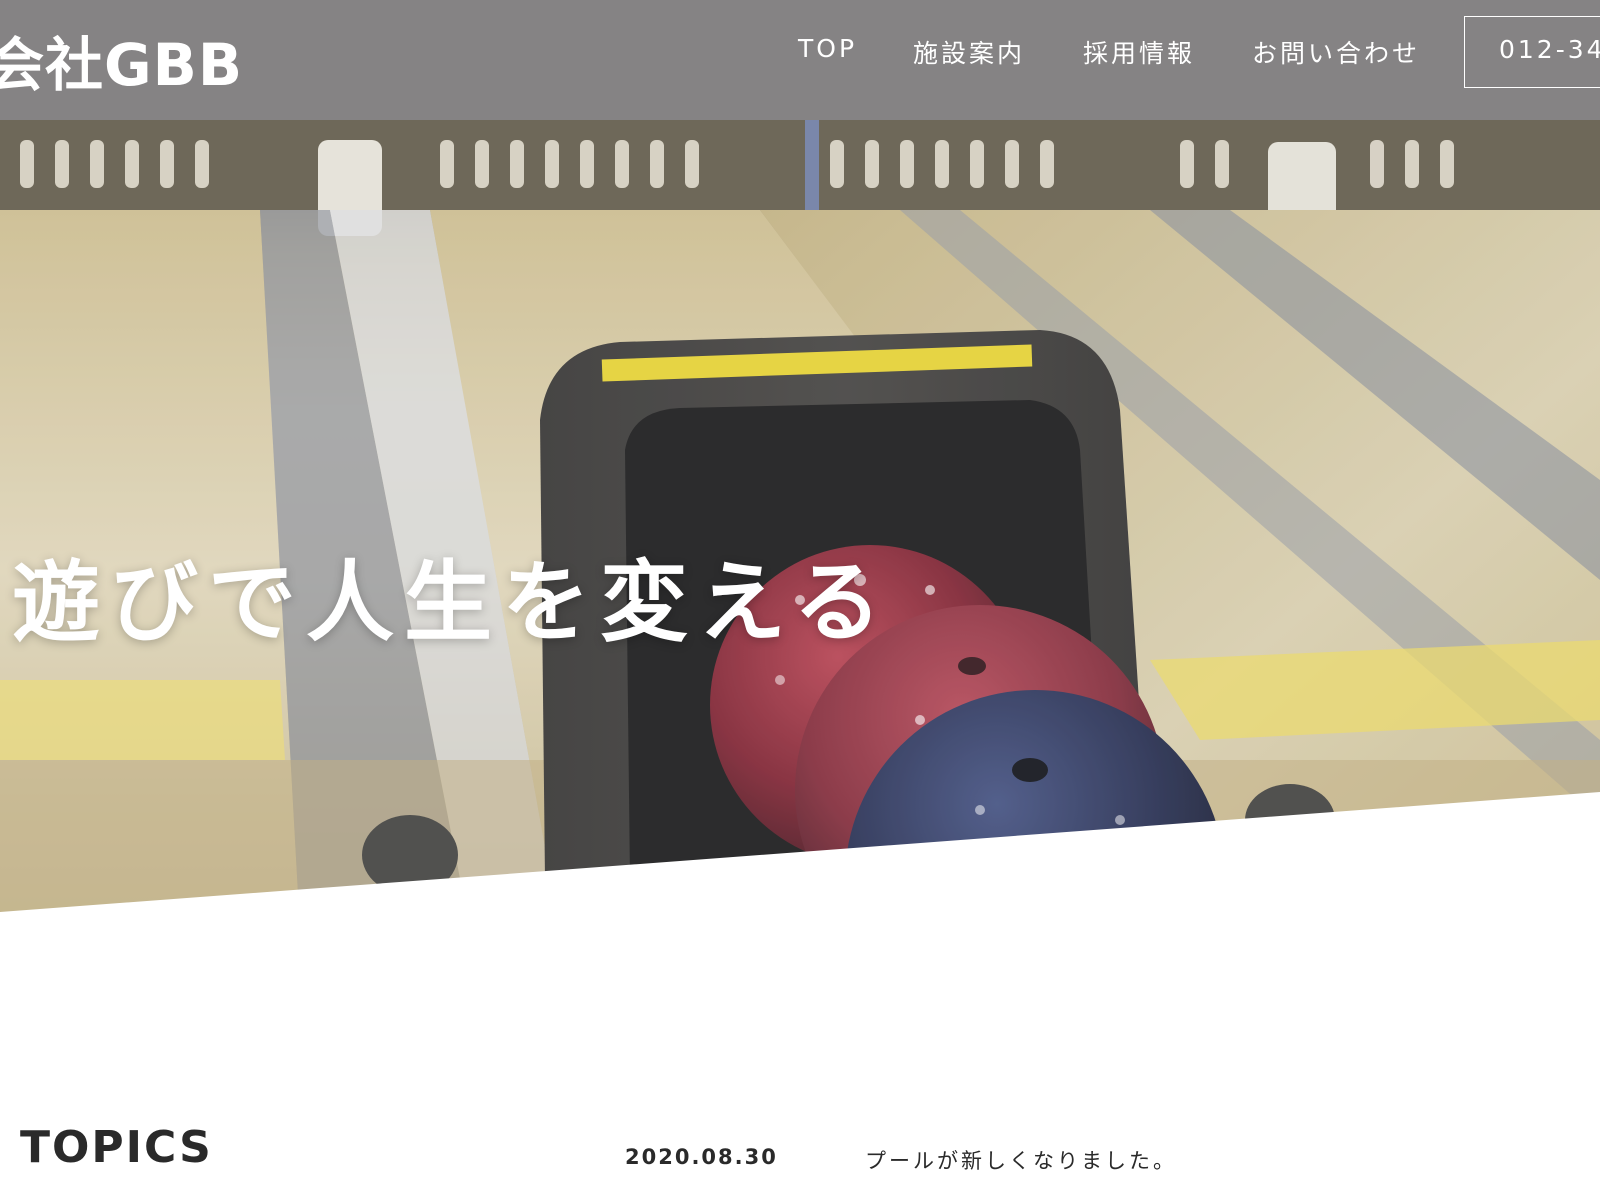 This screenshot has width=1600, height=1200. Describe the element at coordinates (701, 1157) in the screenshot. I see `topic-date: 2020.08.30` at that location.